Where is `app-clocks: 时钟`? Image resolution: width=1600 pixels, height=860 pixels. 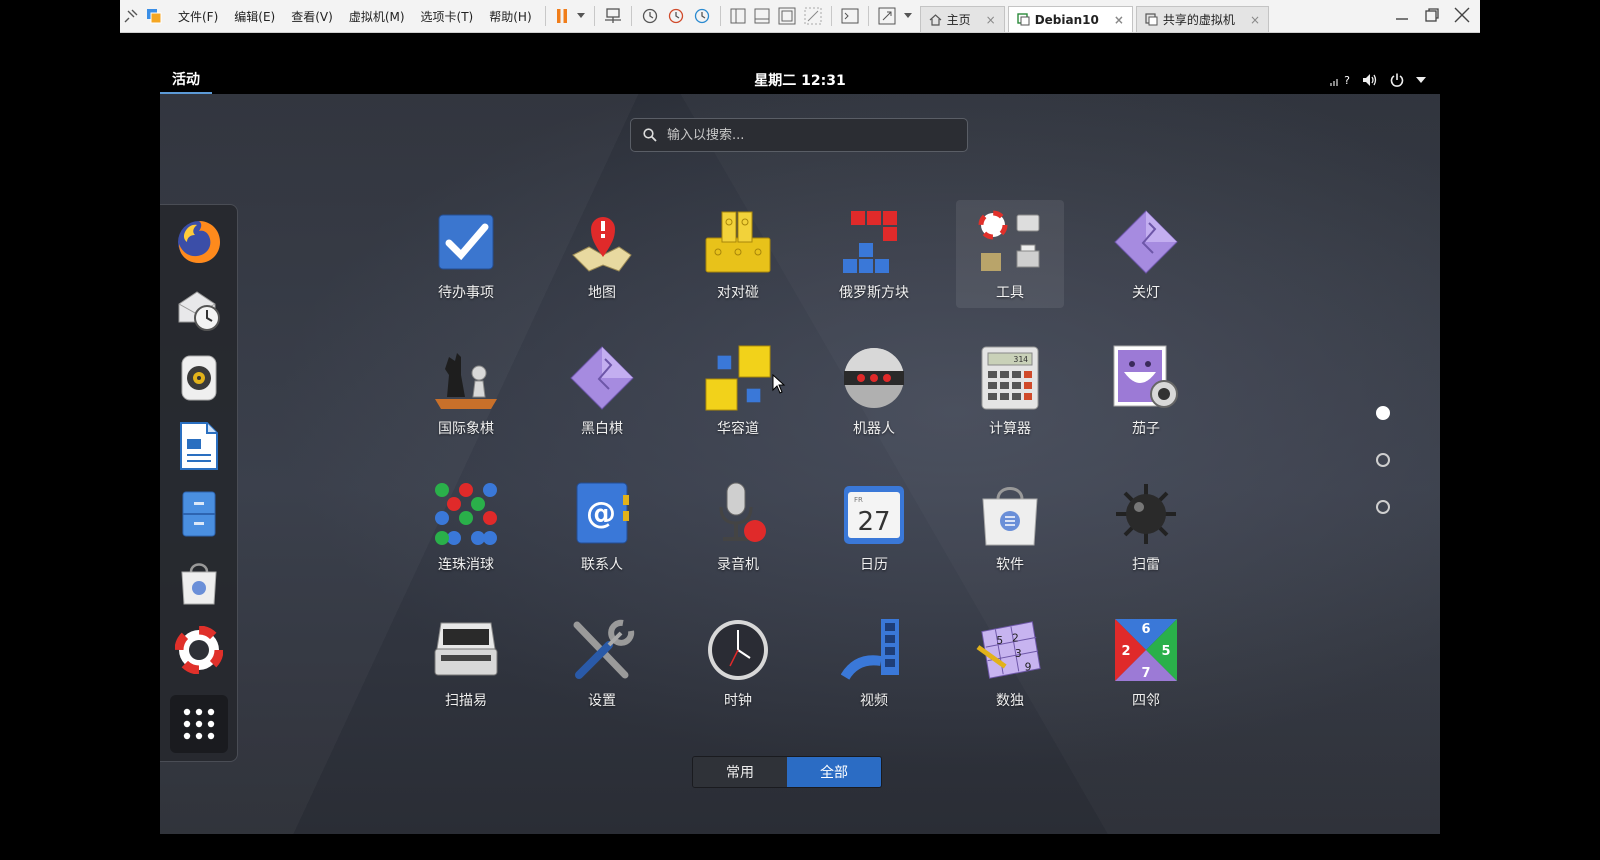 app-clocks: 时钟 is located at coordinates (738, 662).